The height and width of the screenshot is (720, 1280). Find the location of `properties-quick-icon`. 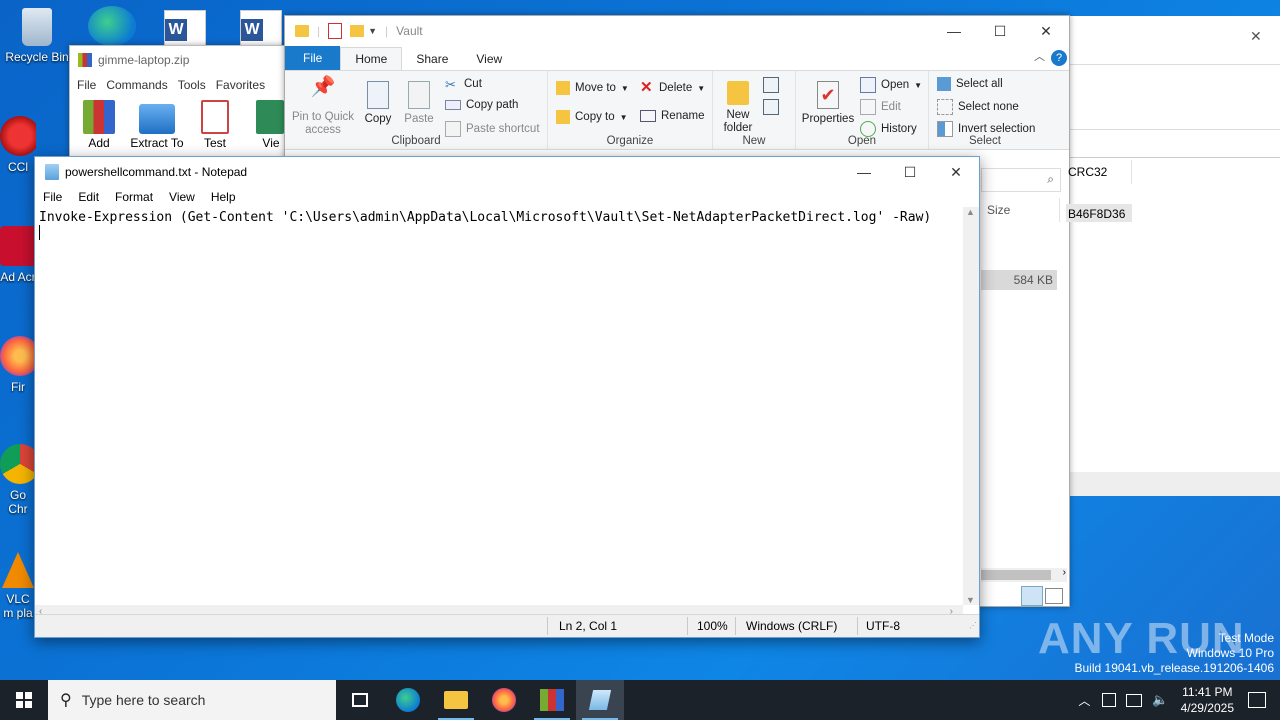

properties-quick-icon is located at coordinates (335, 31).